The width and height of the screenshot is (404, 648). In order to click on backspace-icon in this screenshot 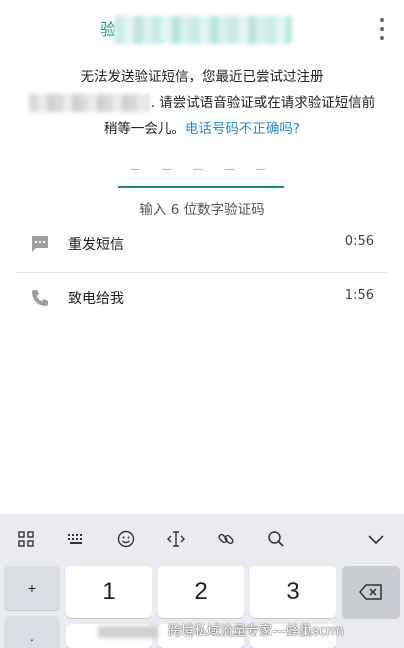, I will do `click(370, 592)`.